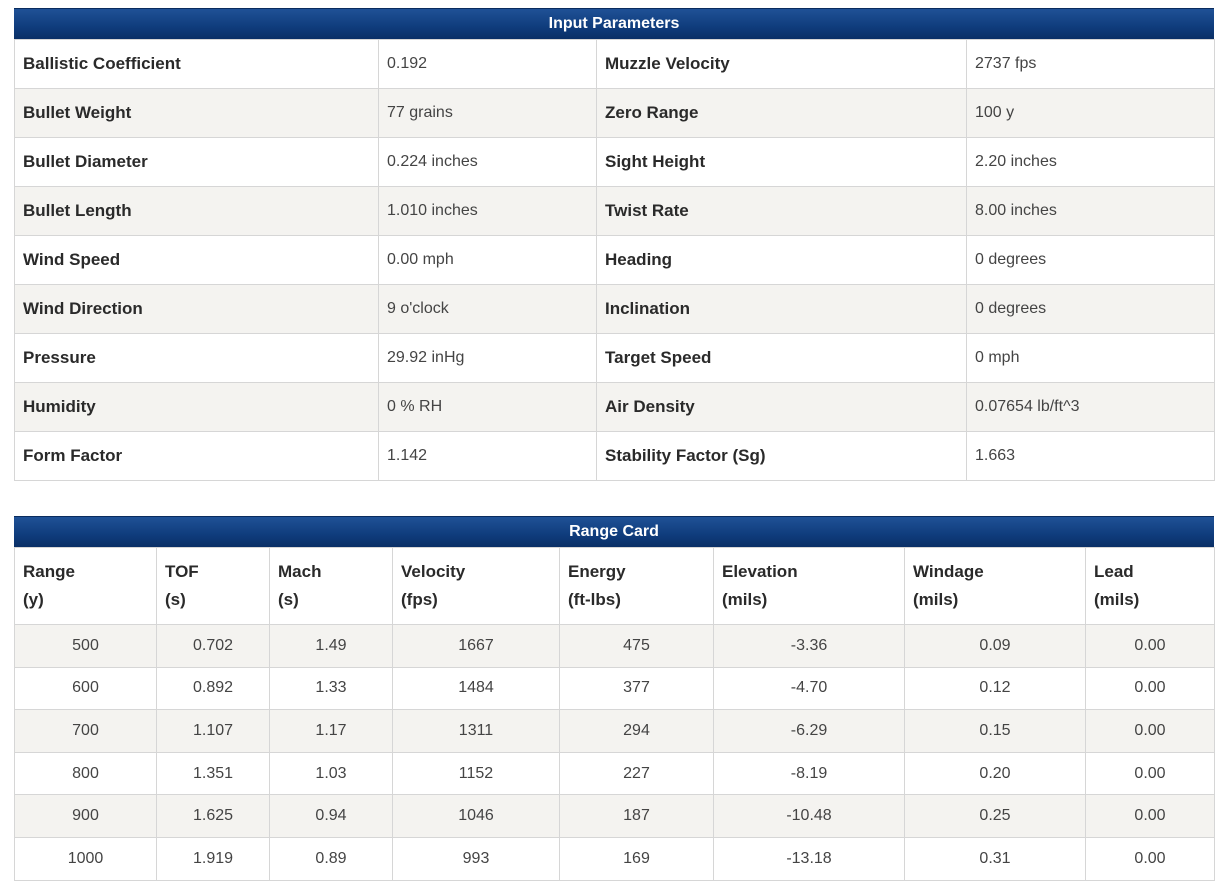 The height and width of the screenshot is (889, 1232). Describe the element at coordinates (331, 688) in the screenshot. I see `mach-cell: 1.33` at that location.